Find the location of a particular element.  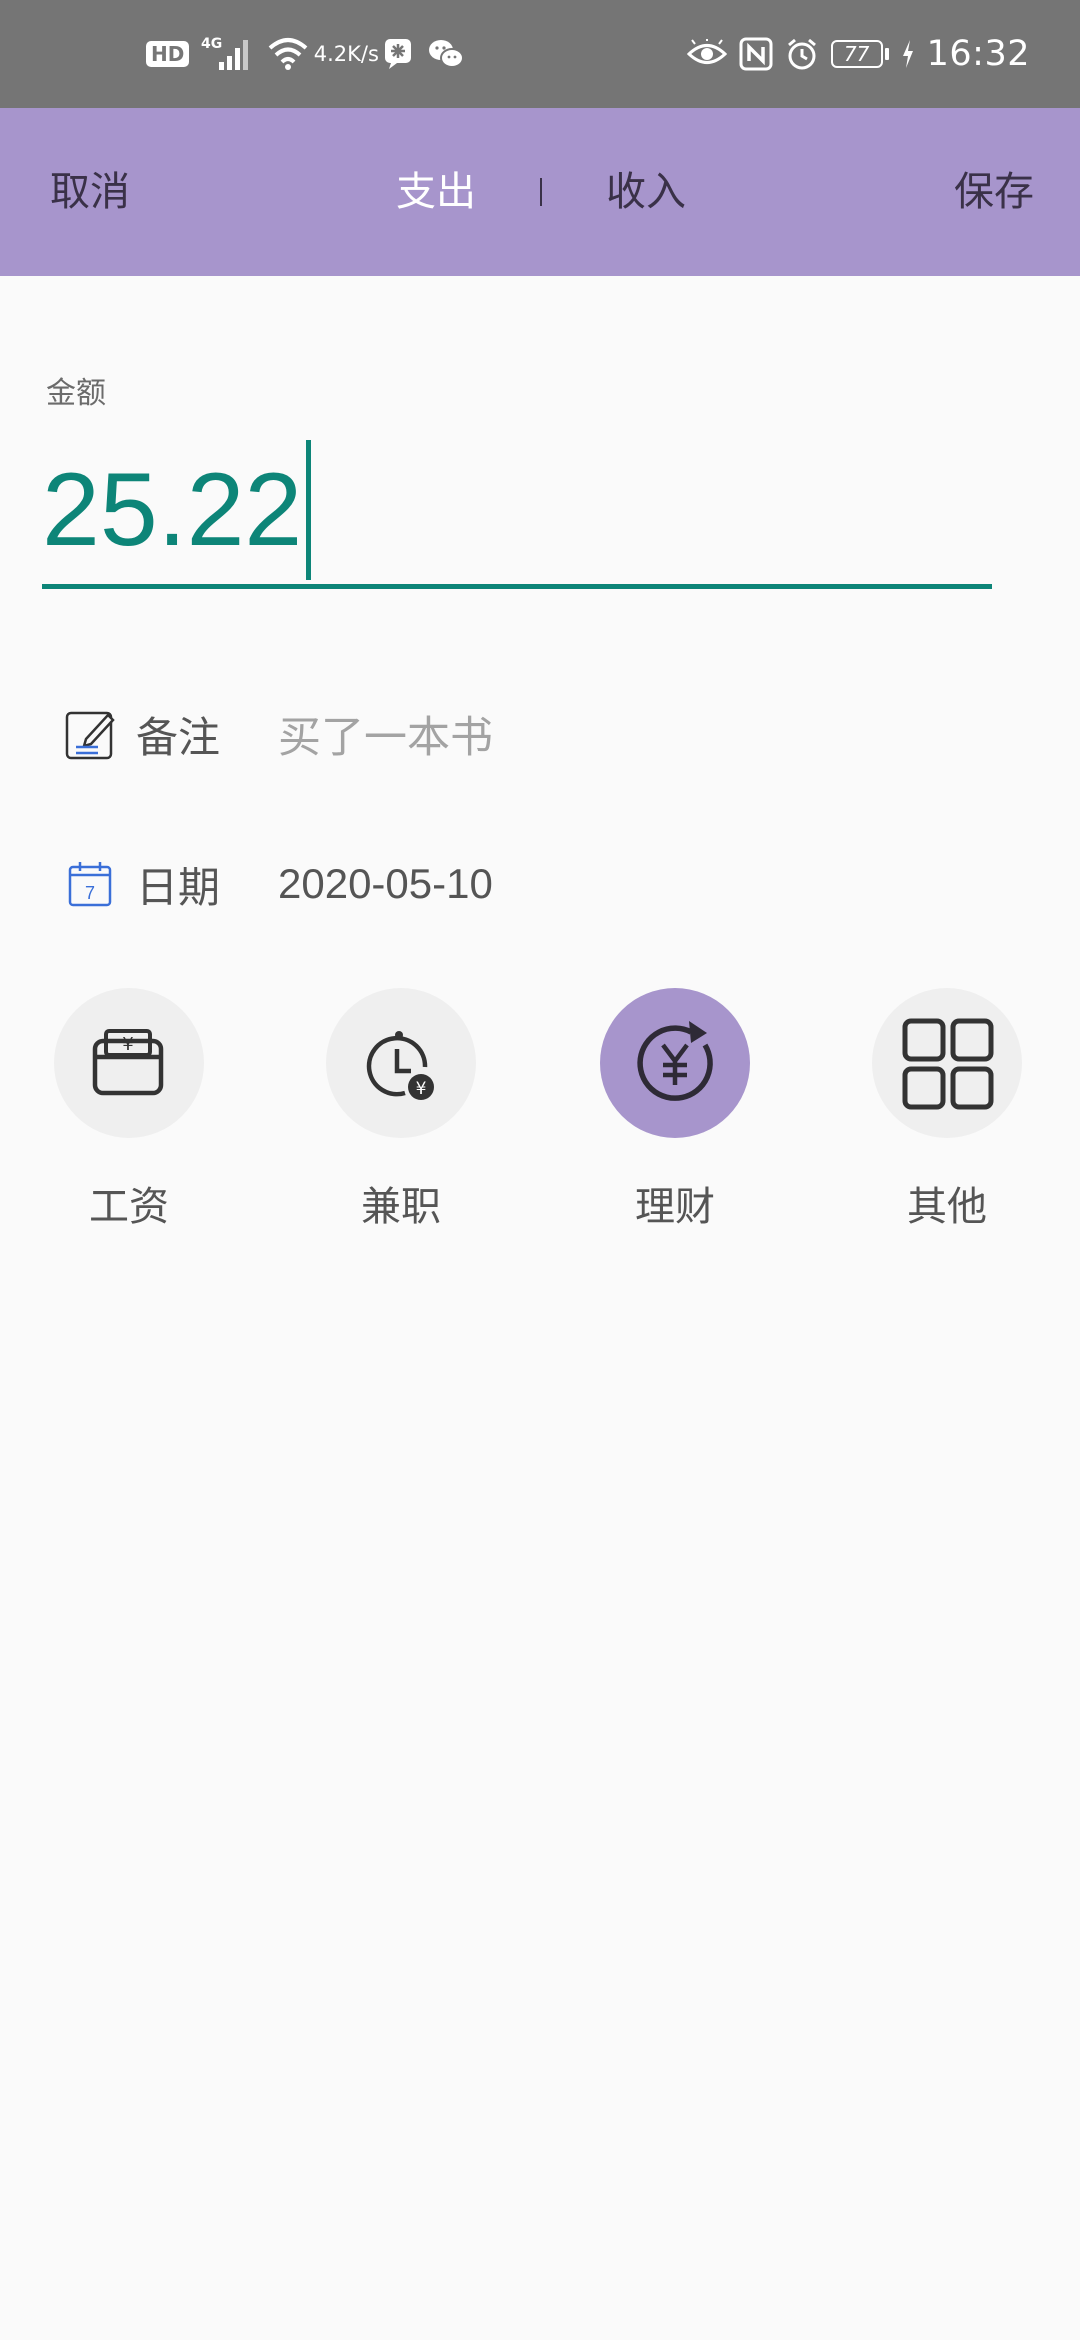

note-row: 备注 买了一本书 is located at coordinates (278, 734).